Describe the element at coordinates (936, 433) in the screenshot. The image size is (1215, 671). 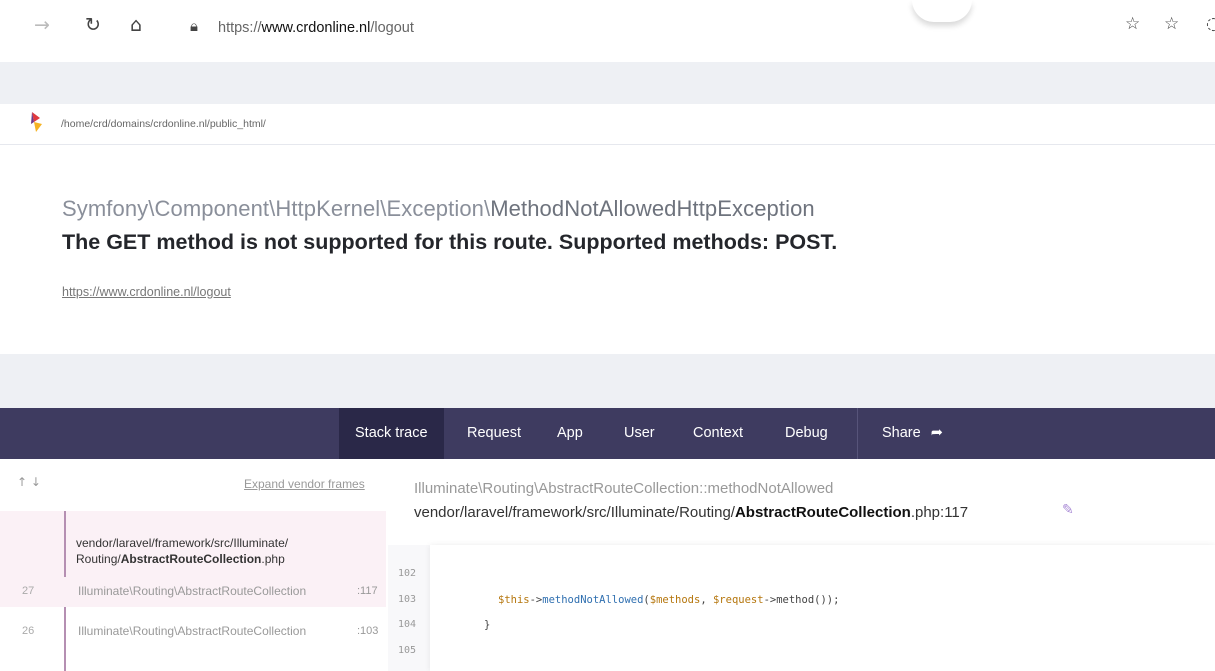
I see `share-arrow-icon: ➦` at that location.